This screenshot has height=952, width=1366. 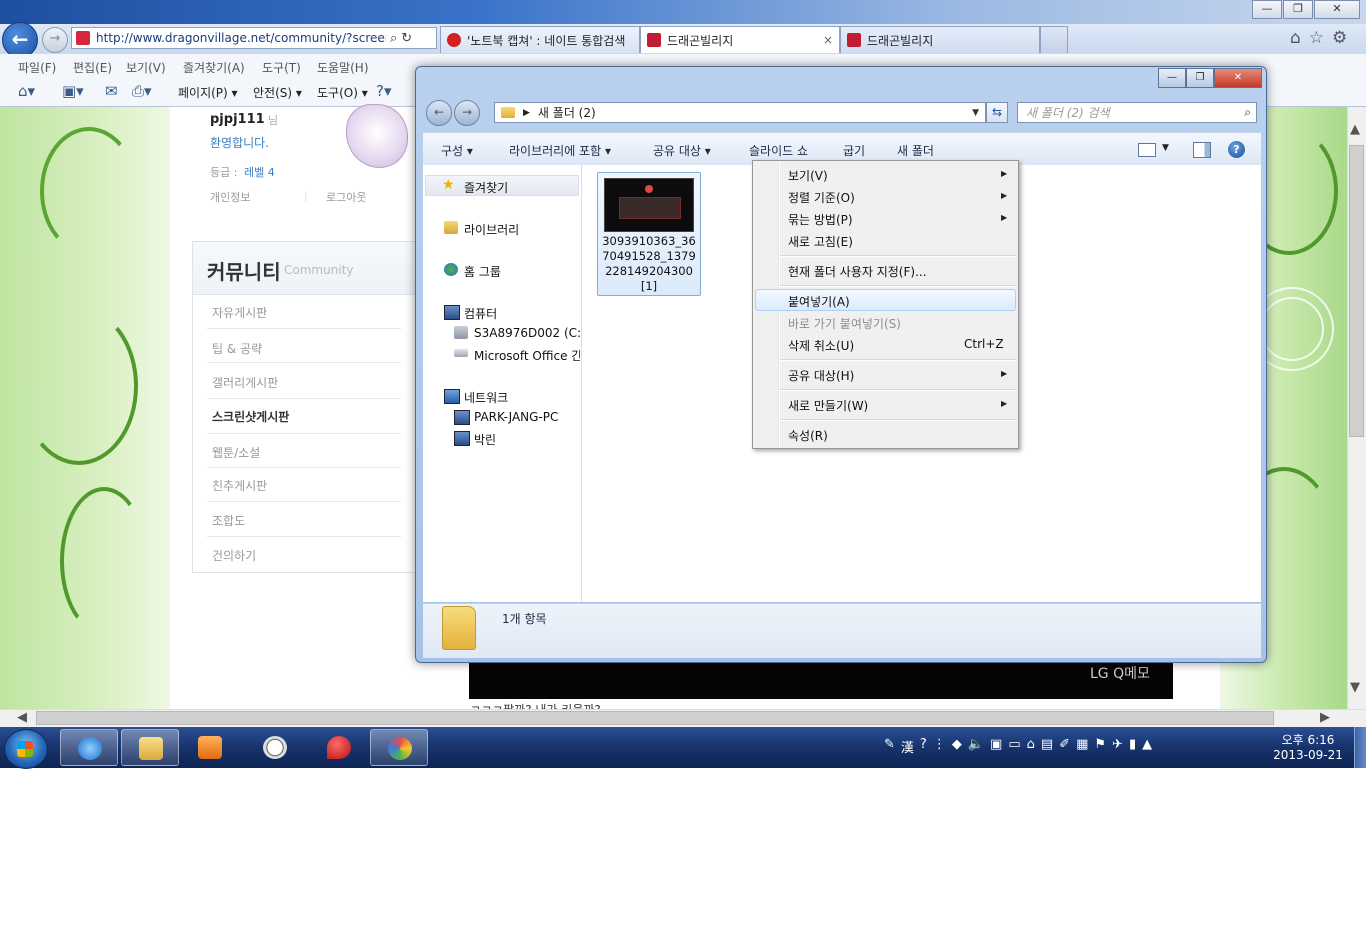 What do you see at coordinates (540, 39) in the screenshot?
I see `tab-nate-search: '노트북 캡쳐' : 네이트 통합검색` at bounding box center [540, 39].